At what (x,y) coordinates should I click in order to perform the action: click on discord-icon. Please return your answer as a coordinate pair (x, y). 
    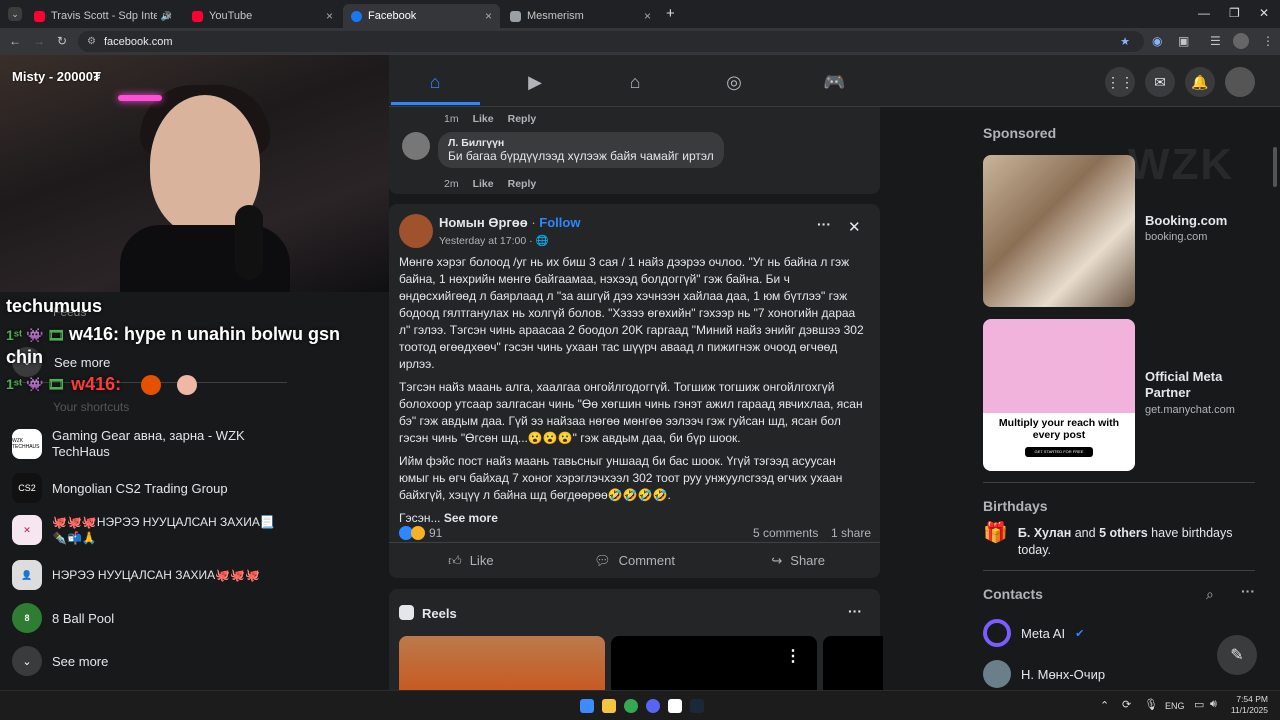
    Looking at the image, I should click on (653, 706).